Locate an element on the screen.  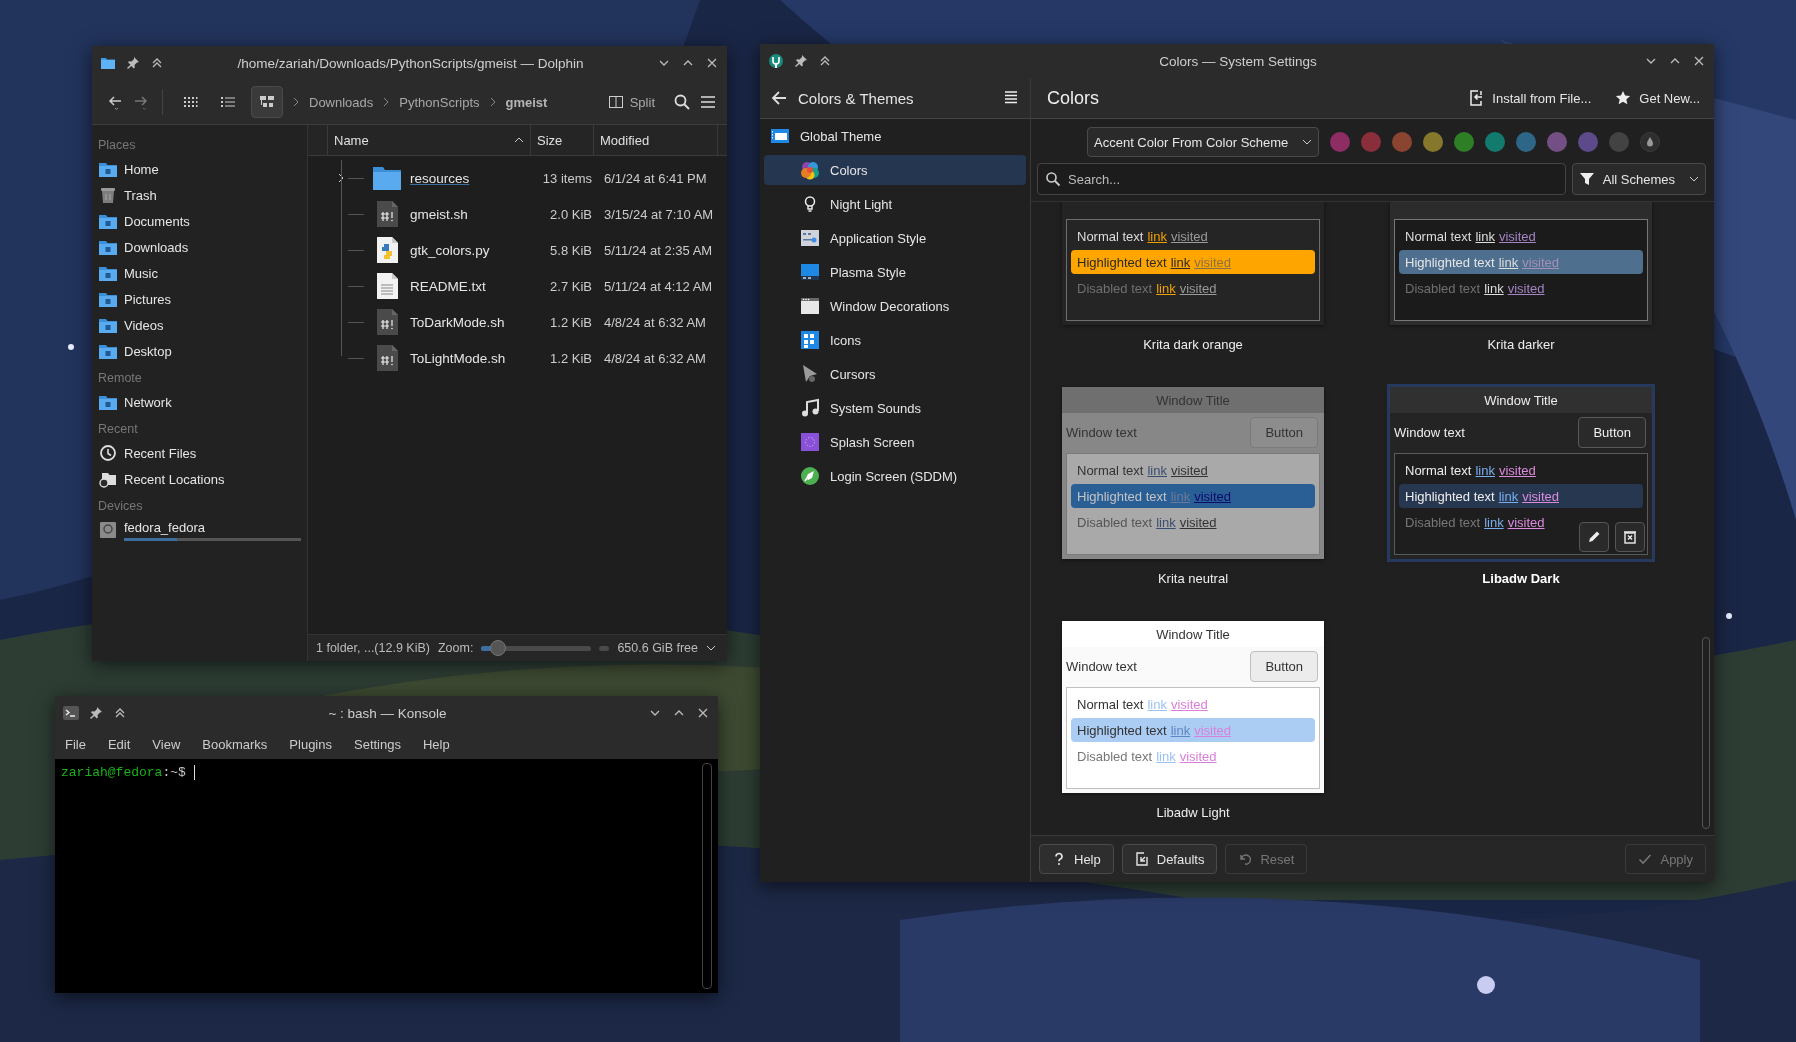
place-item: Music is located at coordinates (212, 273).